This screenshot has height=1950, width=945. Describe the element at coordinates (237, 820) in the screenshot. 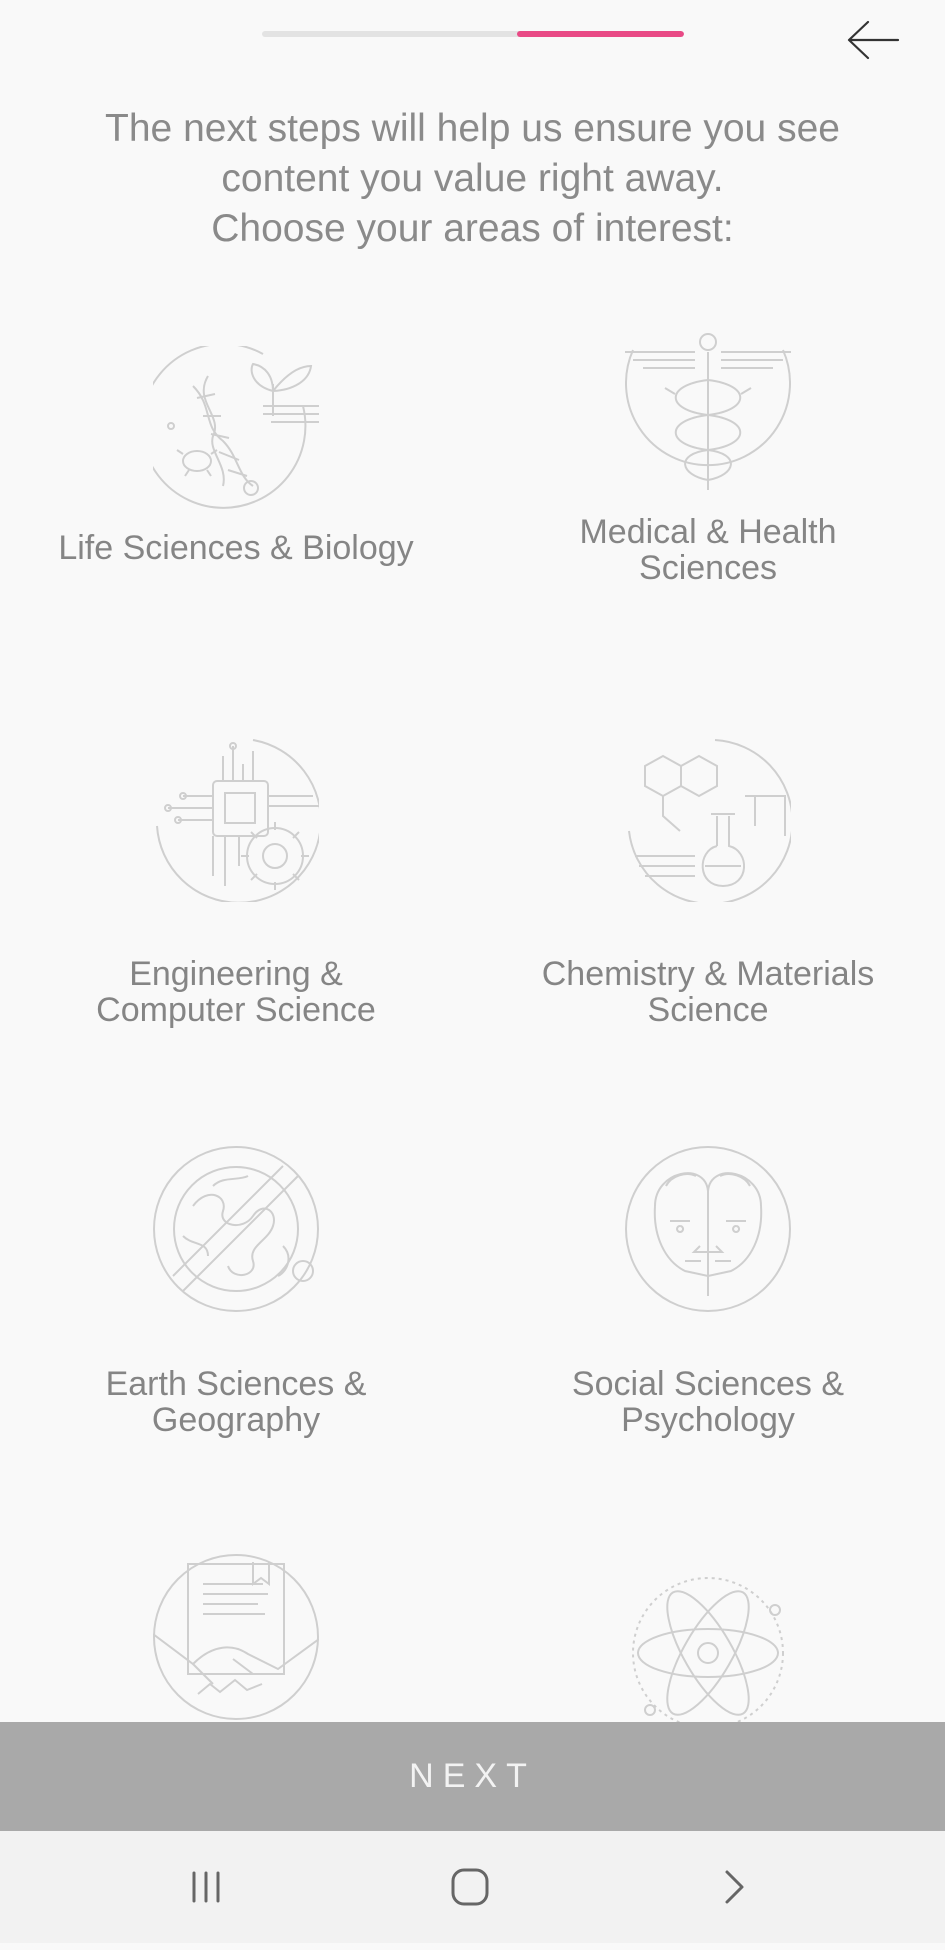

I see `circuit-gear-icon` at that location.